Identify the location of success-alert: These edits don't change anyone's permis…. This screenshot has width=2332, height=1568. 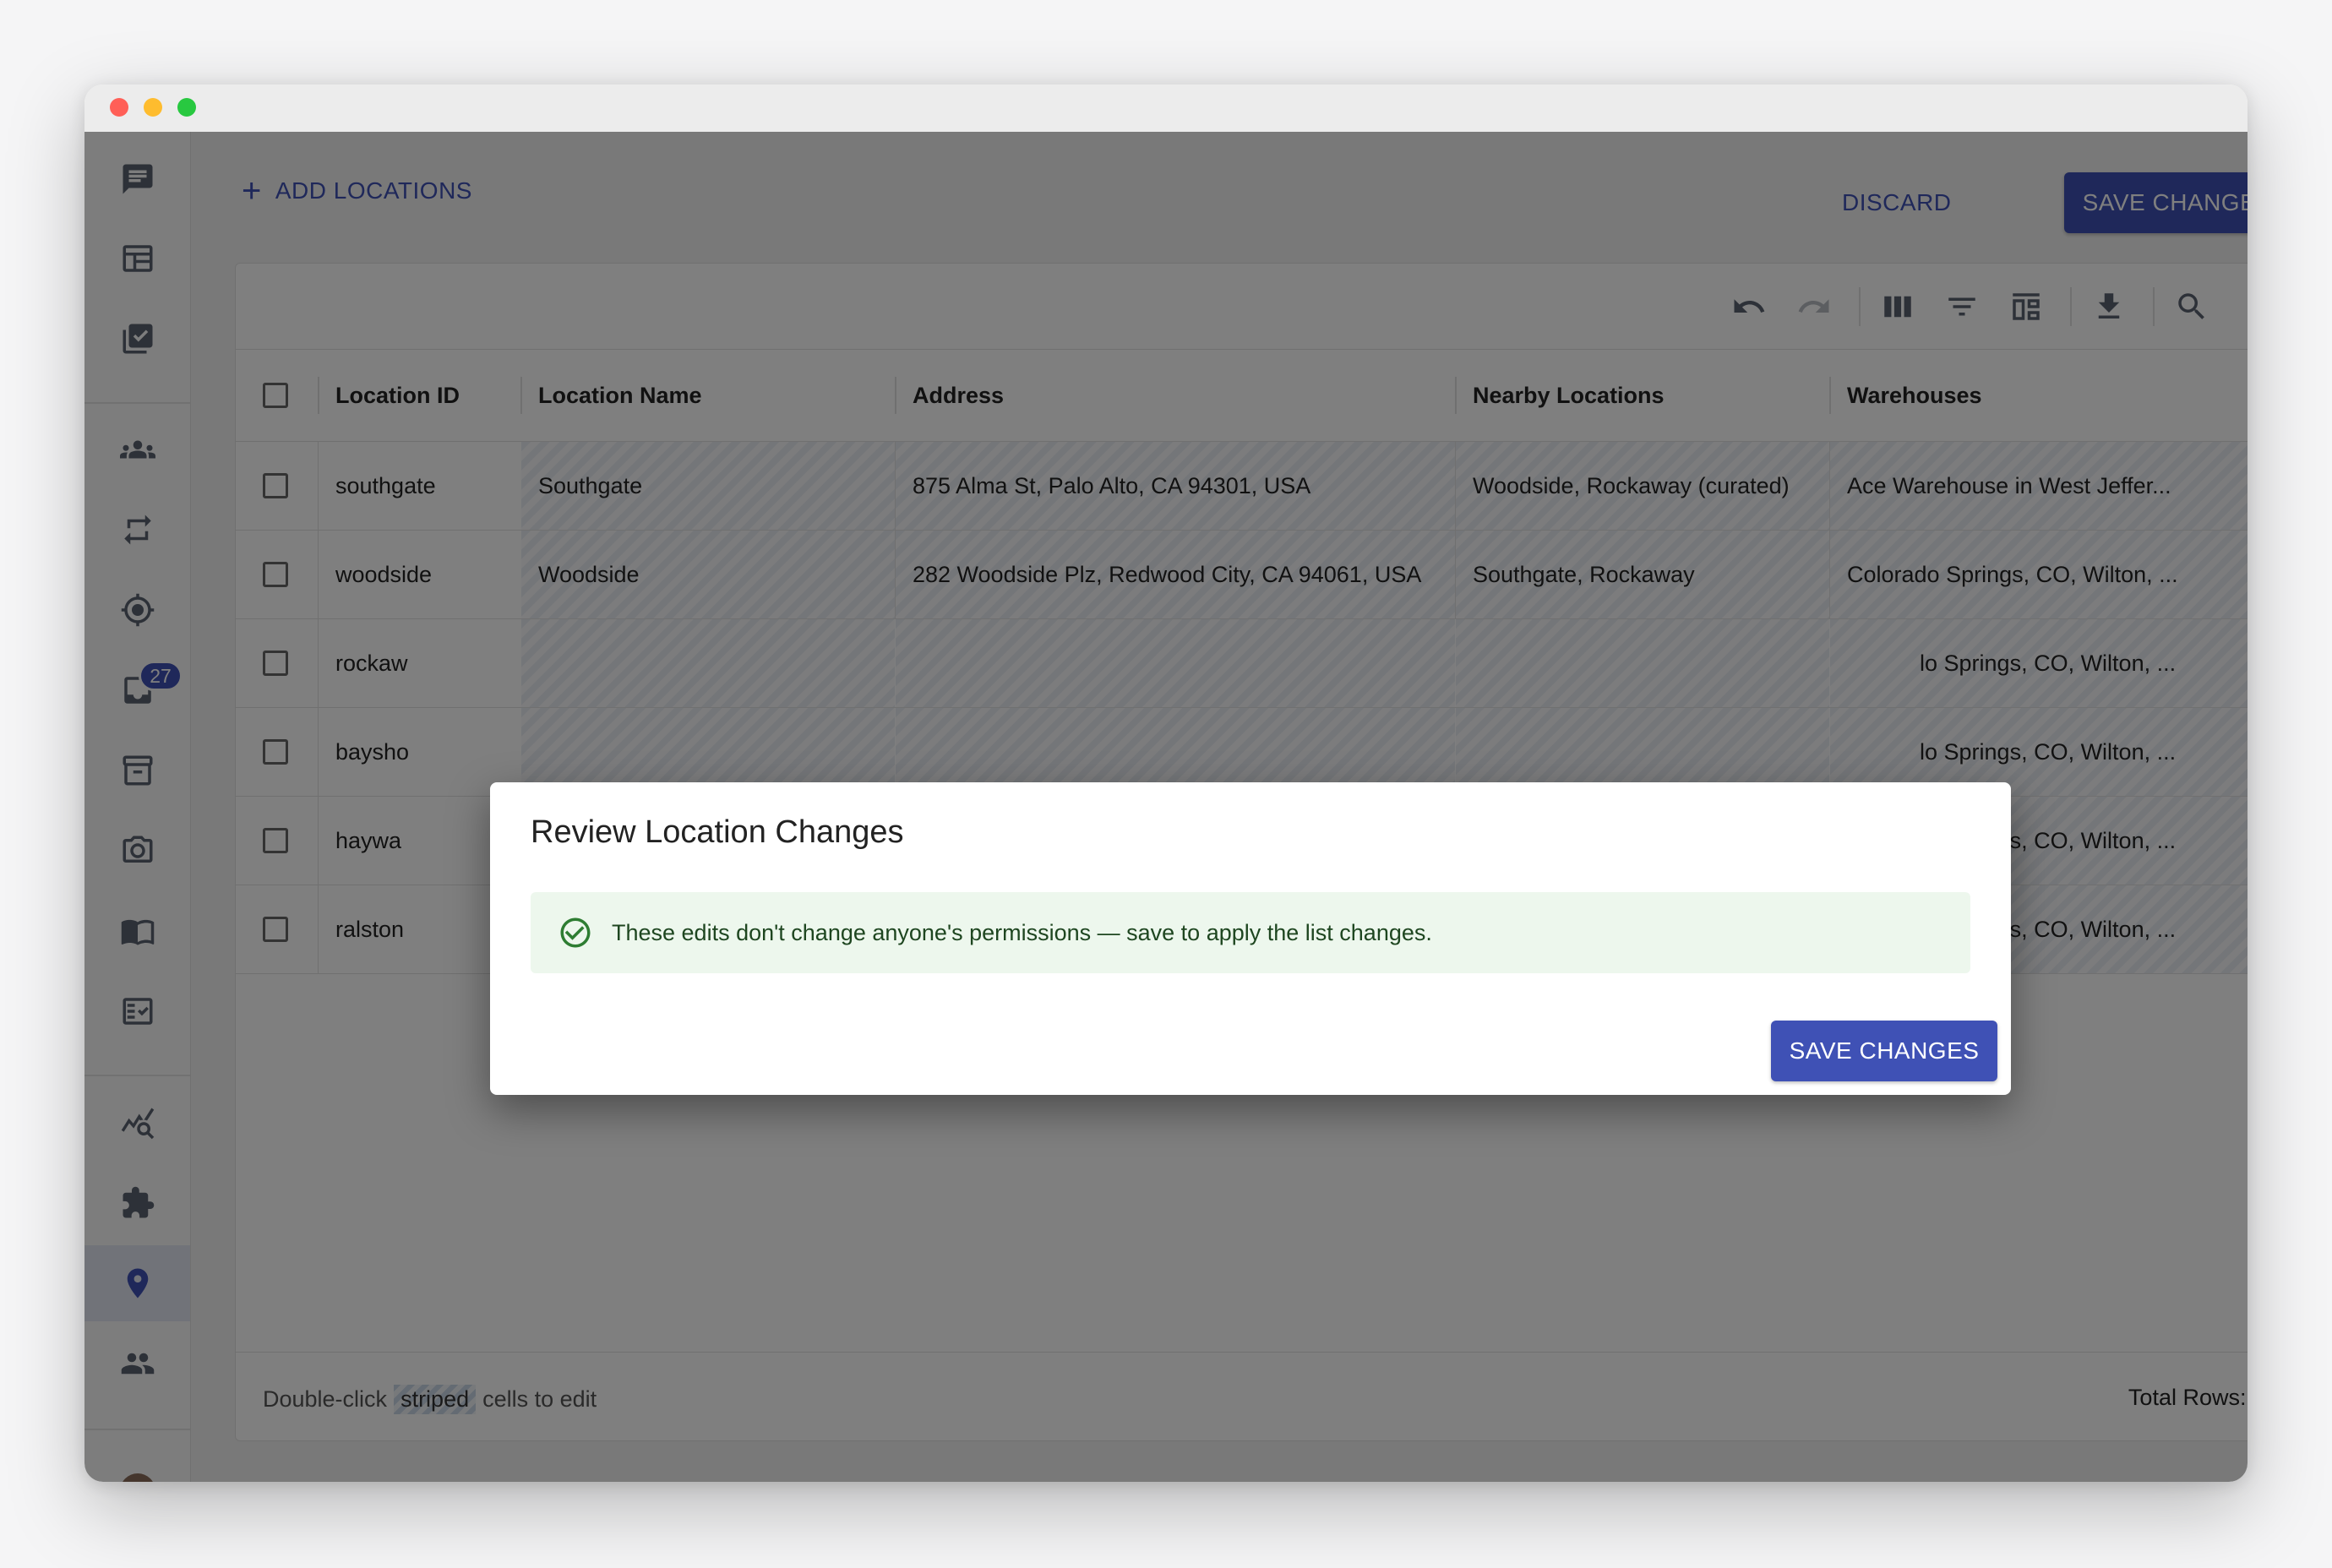
(1250, 933).